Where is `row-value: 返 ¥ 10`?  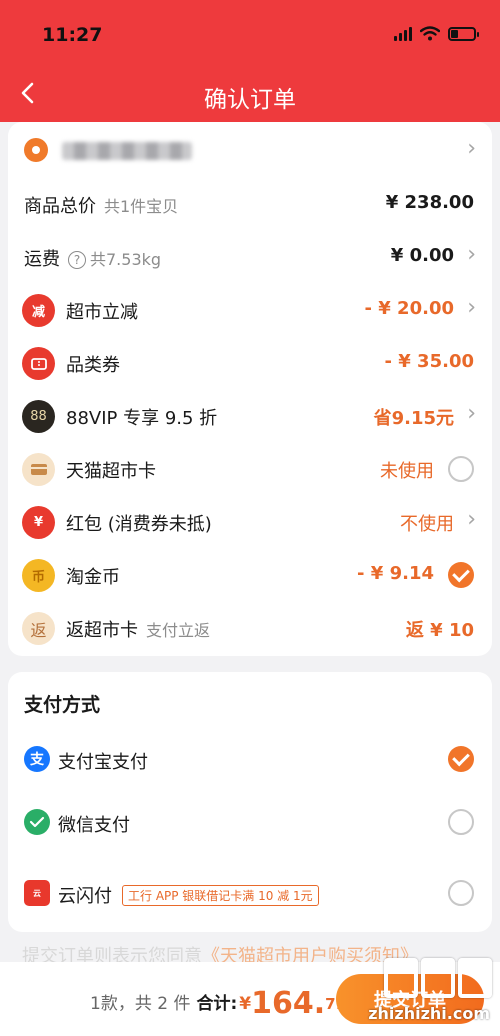 row-value: 返 ¥ 10 is located at coordinates (439, 630).